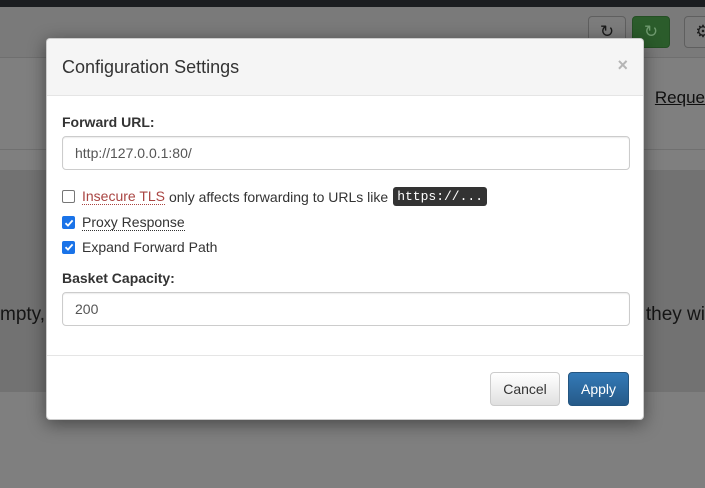  I want to click on forward-url-input, so click(346, 153).